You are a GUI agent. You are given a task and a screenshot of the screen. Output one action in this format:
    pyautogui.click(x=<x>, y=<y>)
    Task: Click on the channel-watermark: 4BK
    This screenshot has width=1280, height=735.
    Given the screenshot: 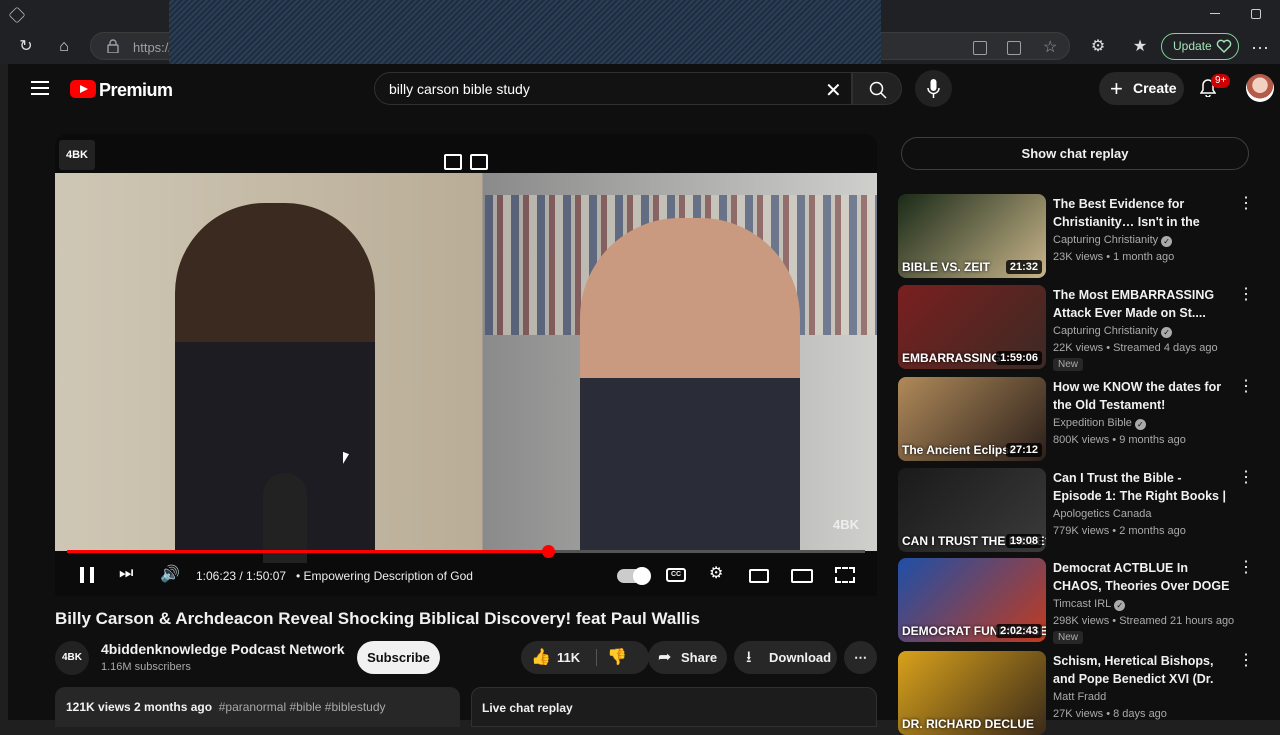 What is the action you would take?
    pyautogui.click(x=77, y=155)
    